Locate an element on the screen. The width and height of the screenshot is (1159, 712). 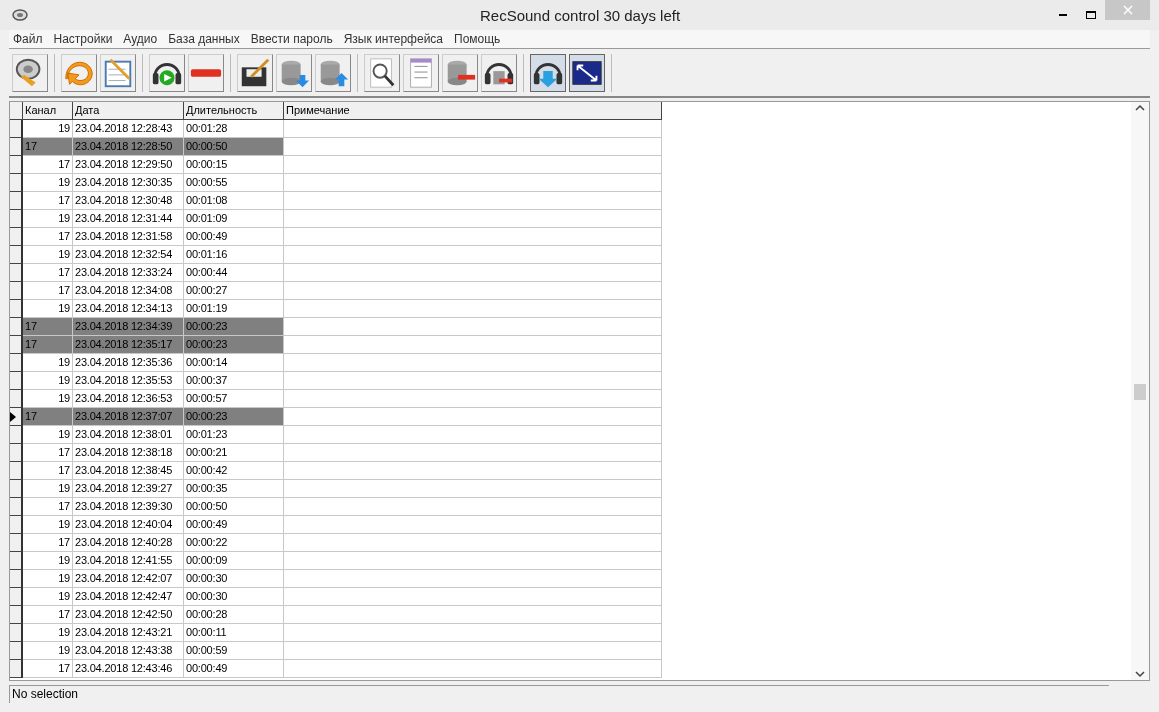
duration-cell: 00:00:59 is located at coordinates (234, 651).